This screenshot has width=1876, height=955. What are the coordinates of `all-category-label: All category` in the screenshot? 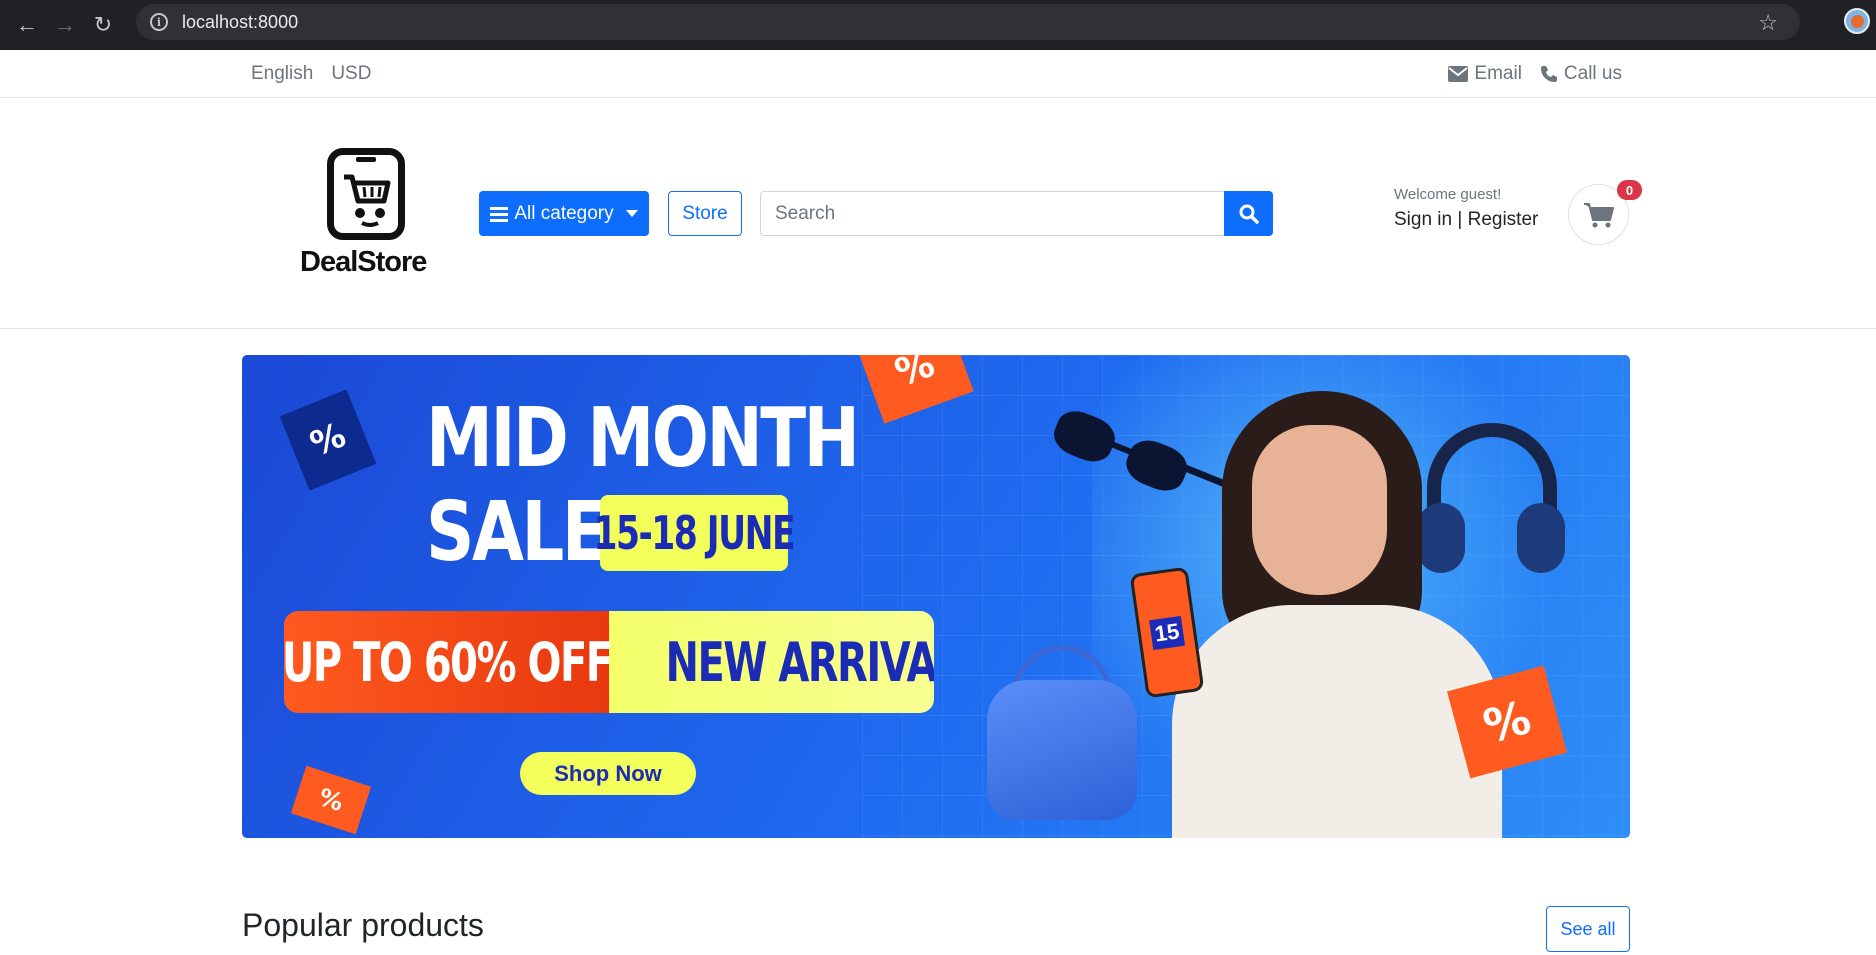 It's located at (564, 213).